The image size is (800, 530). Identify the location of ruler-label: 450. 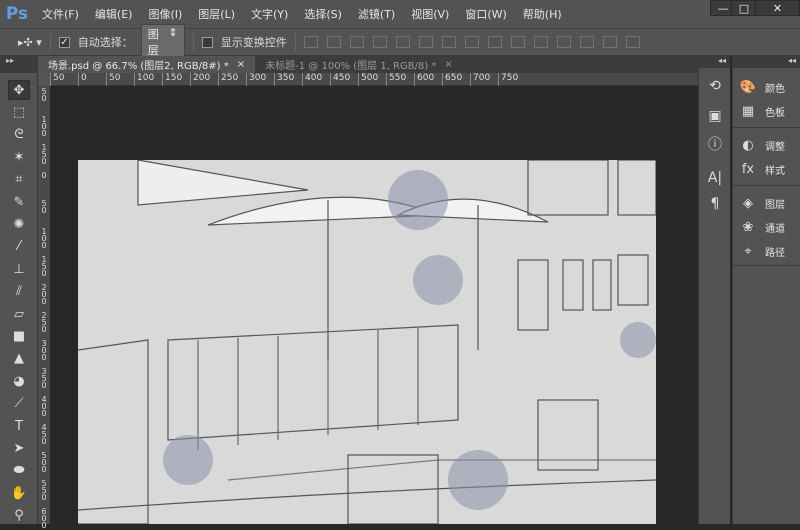
(44, 434).